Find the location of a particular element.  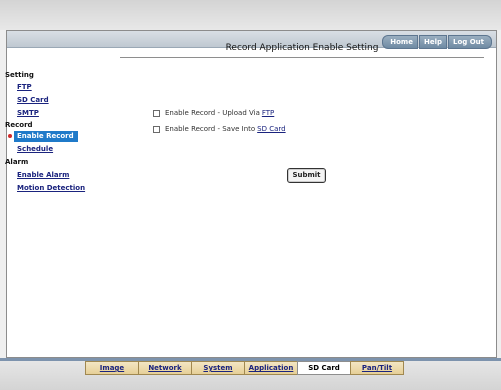

option-save-sd: Enable Record - Save Into SD Card is located at coordinates (219, 129).